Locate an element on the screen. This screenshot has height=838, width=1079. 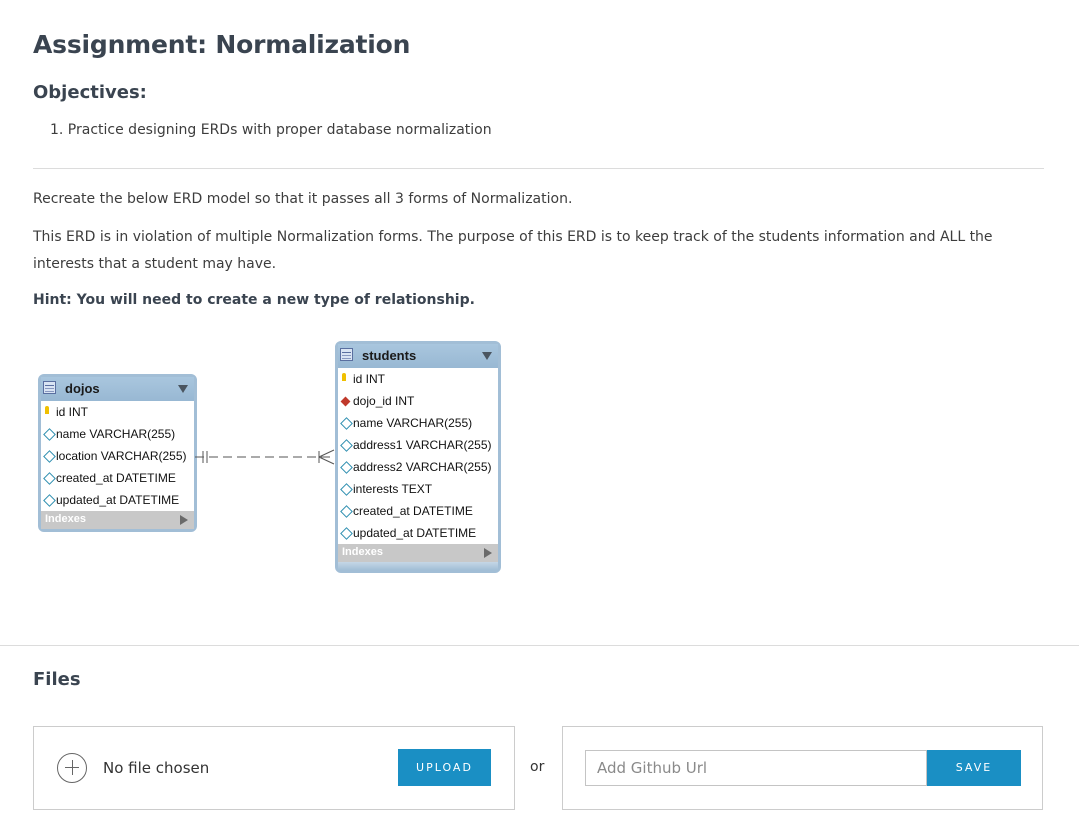
erd-column-label: interests TEXT is located at coordinates (393, 489).